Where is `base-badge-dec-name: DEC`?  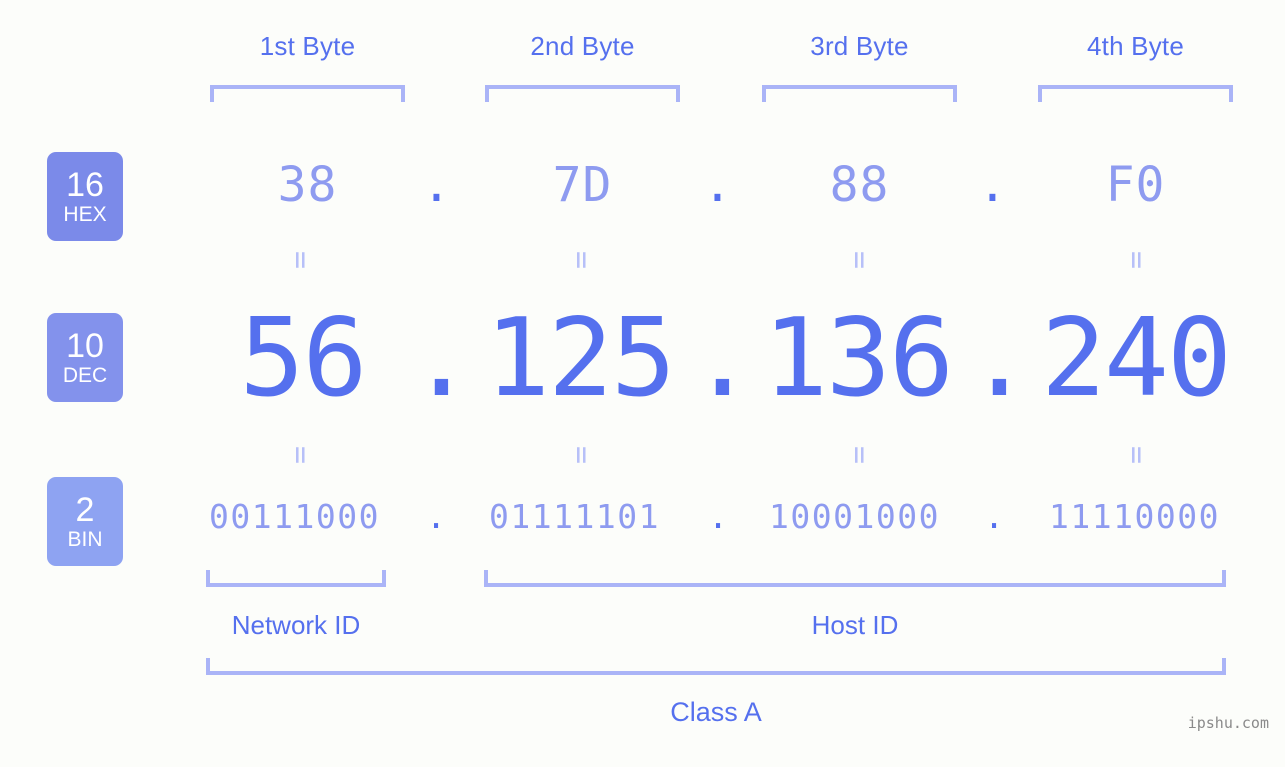 base-badge-dec-name: DEC is located at coordinates (85, 375).